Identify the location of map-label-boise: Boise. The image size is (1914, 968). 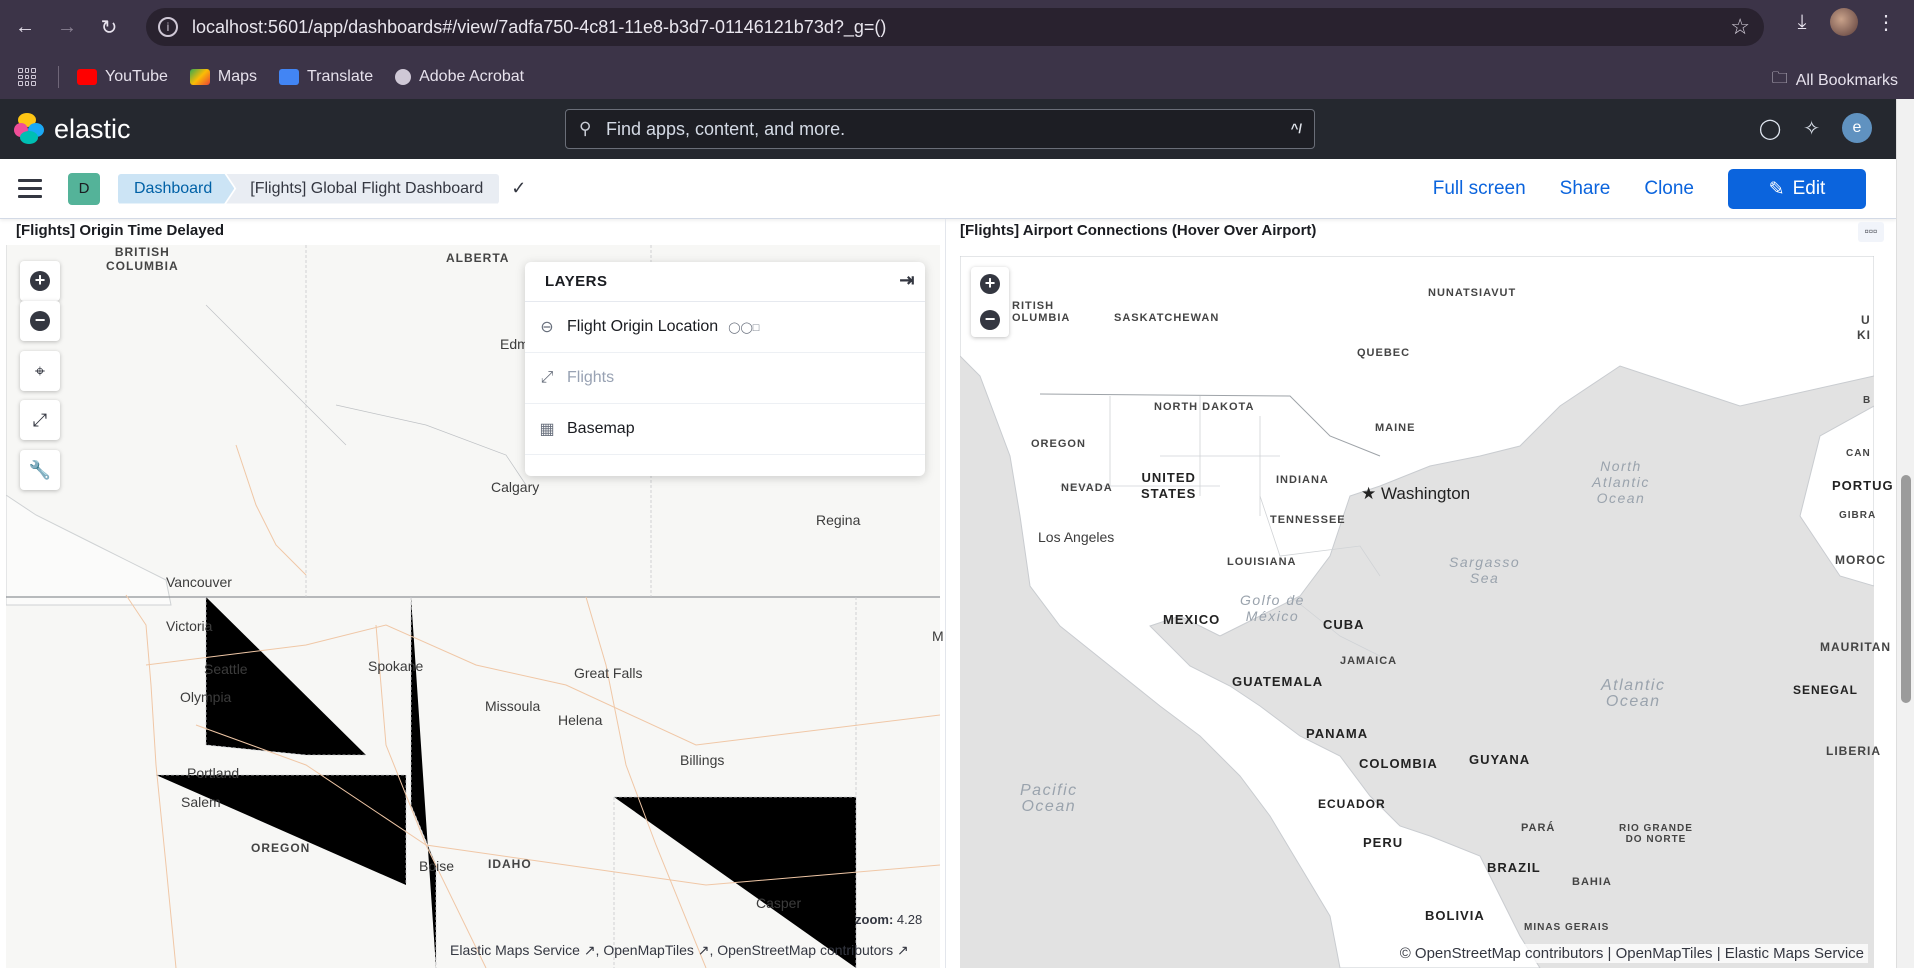
(437, 866).